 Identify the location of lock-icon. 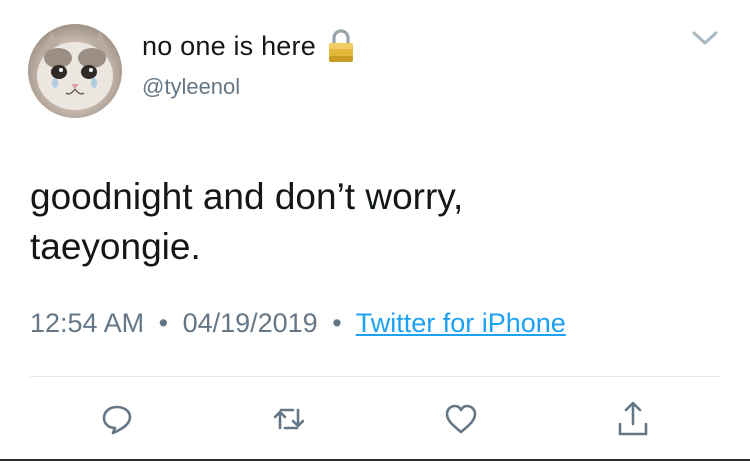
(341, 46).